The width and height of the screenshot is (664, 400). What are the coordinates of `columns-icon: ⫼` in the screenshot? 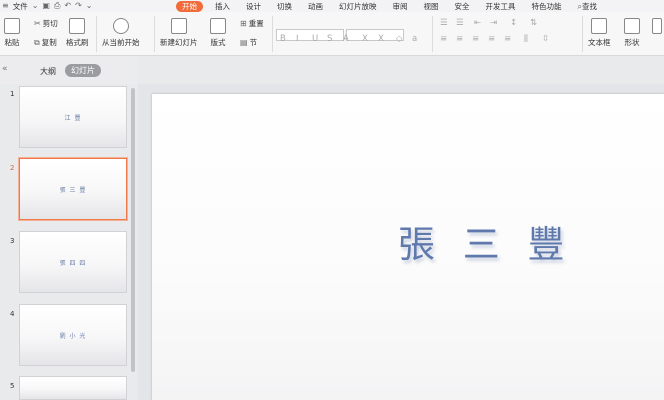 It's located at (526, 39).